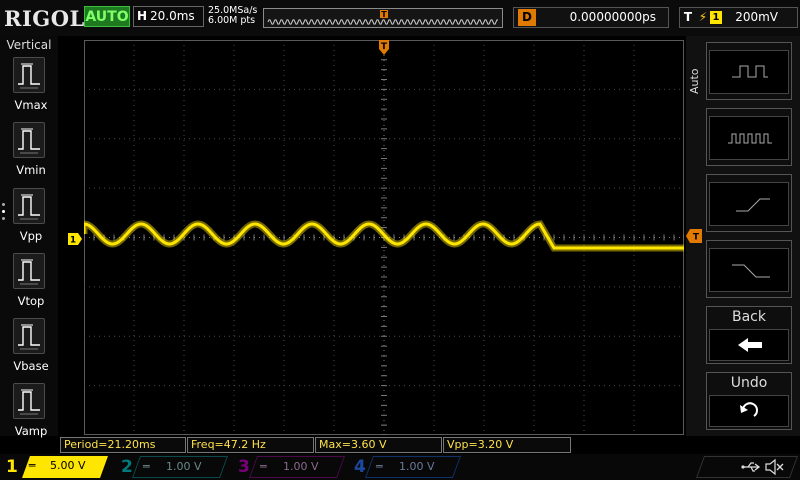 The width and height of the screenshot is (800, 480). I want to click on measure-vmin-label: Vmin, so click(31, 170).